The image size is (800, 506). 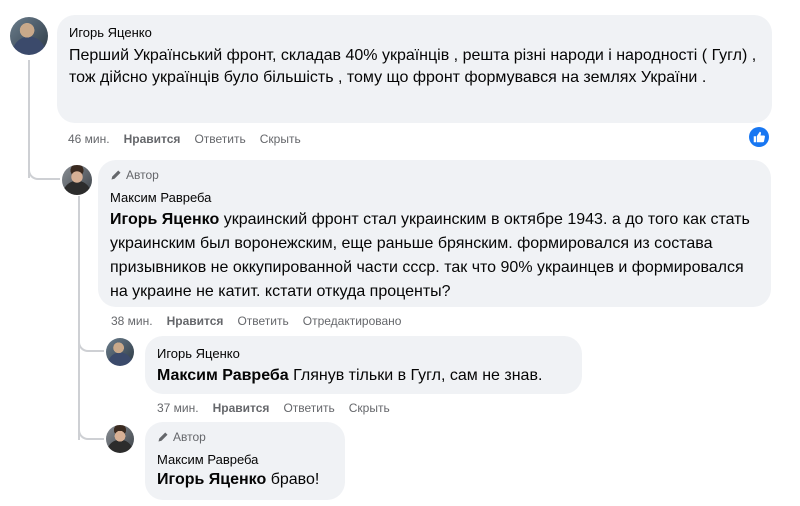 What do you see at coordinates (759, 137) in the screenshot?
I see `like-icon` at bounding box center [759, 137].